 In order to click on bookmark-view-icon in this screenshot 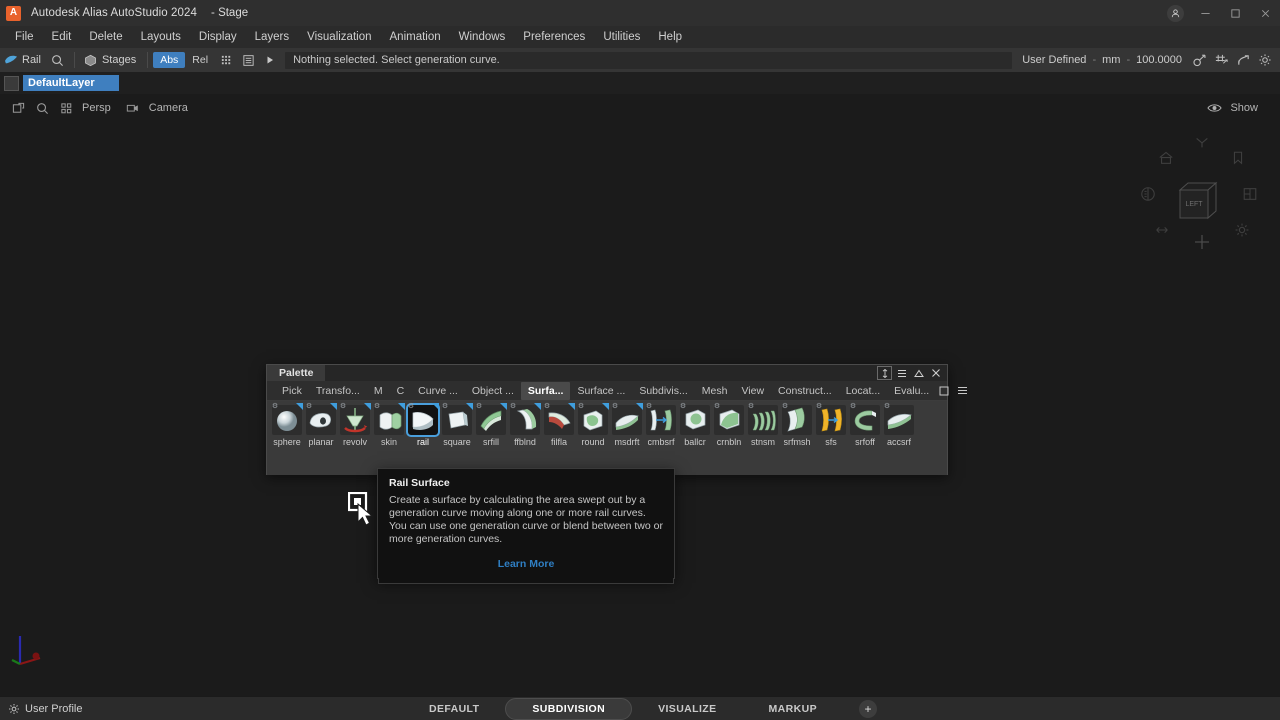, I will do `click(1238, 158)`.